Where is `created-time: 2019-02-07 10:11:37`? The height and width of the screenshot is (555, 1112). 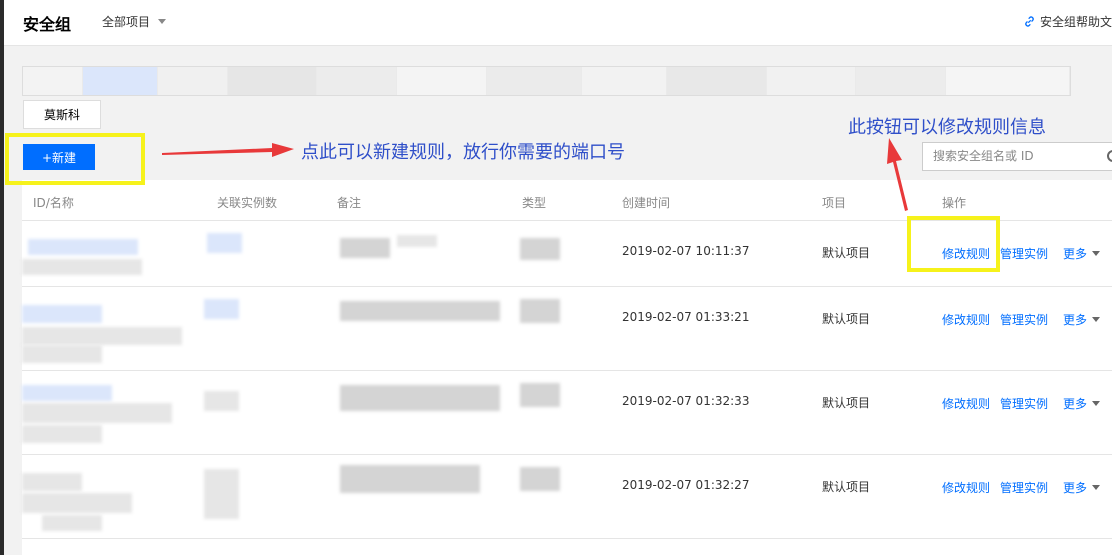
created-time: 2019-02-07 10:11:37 is located at coordinates (686, 251).